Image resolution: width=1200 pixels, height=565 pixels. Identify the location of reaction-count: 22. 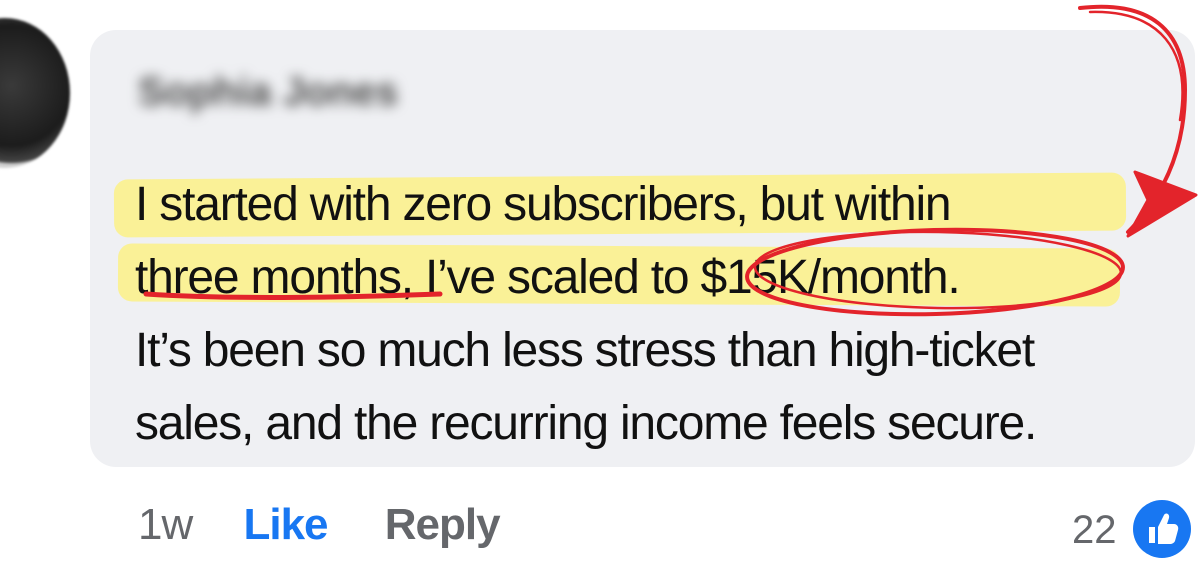
(1094, 530).